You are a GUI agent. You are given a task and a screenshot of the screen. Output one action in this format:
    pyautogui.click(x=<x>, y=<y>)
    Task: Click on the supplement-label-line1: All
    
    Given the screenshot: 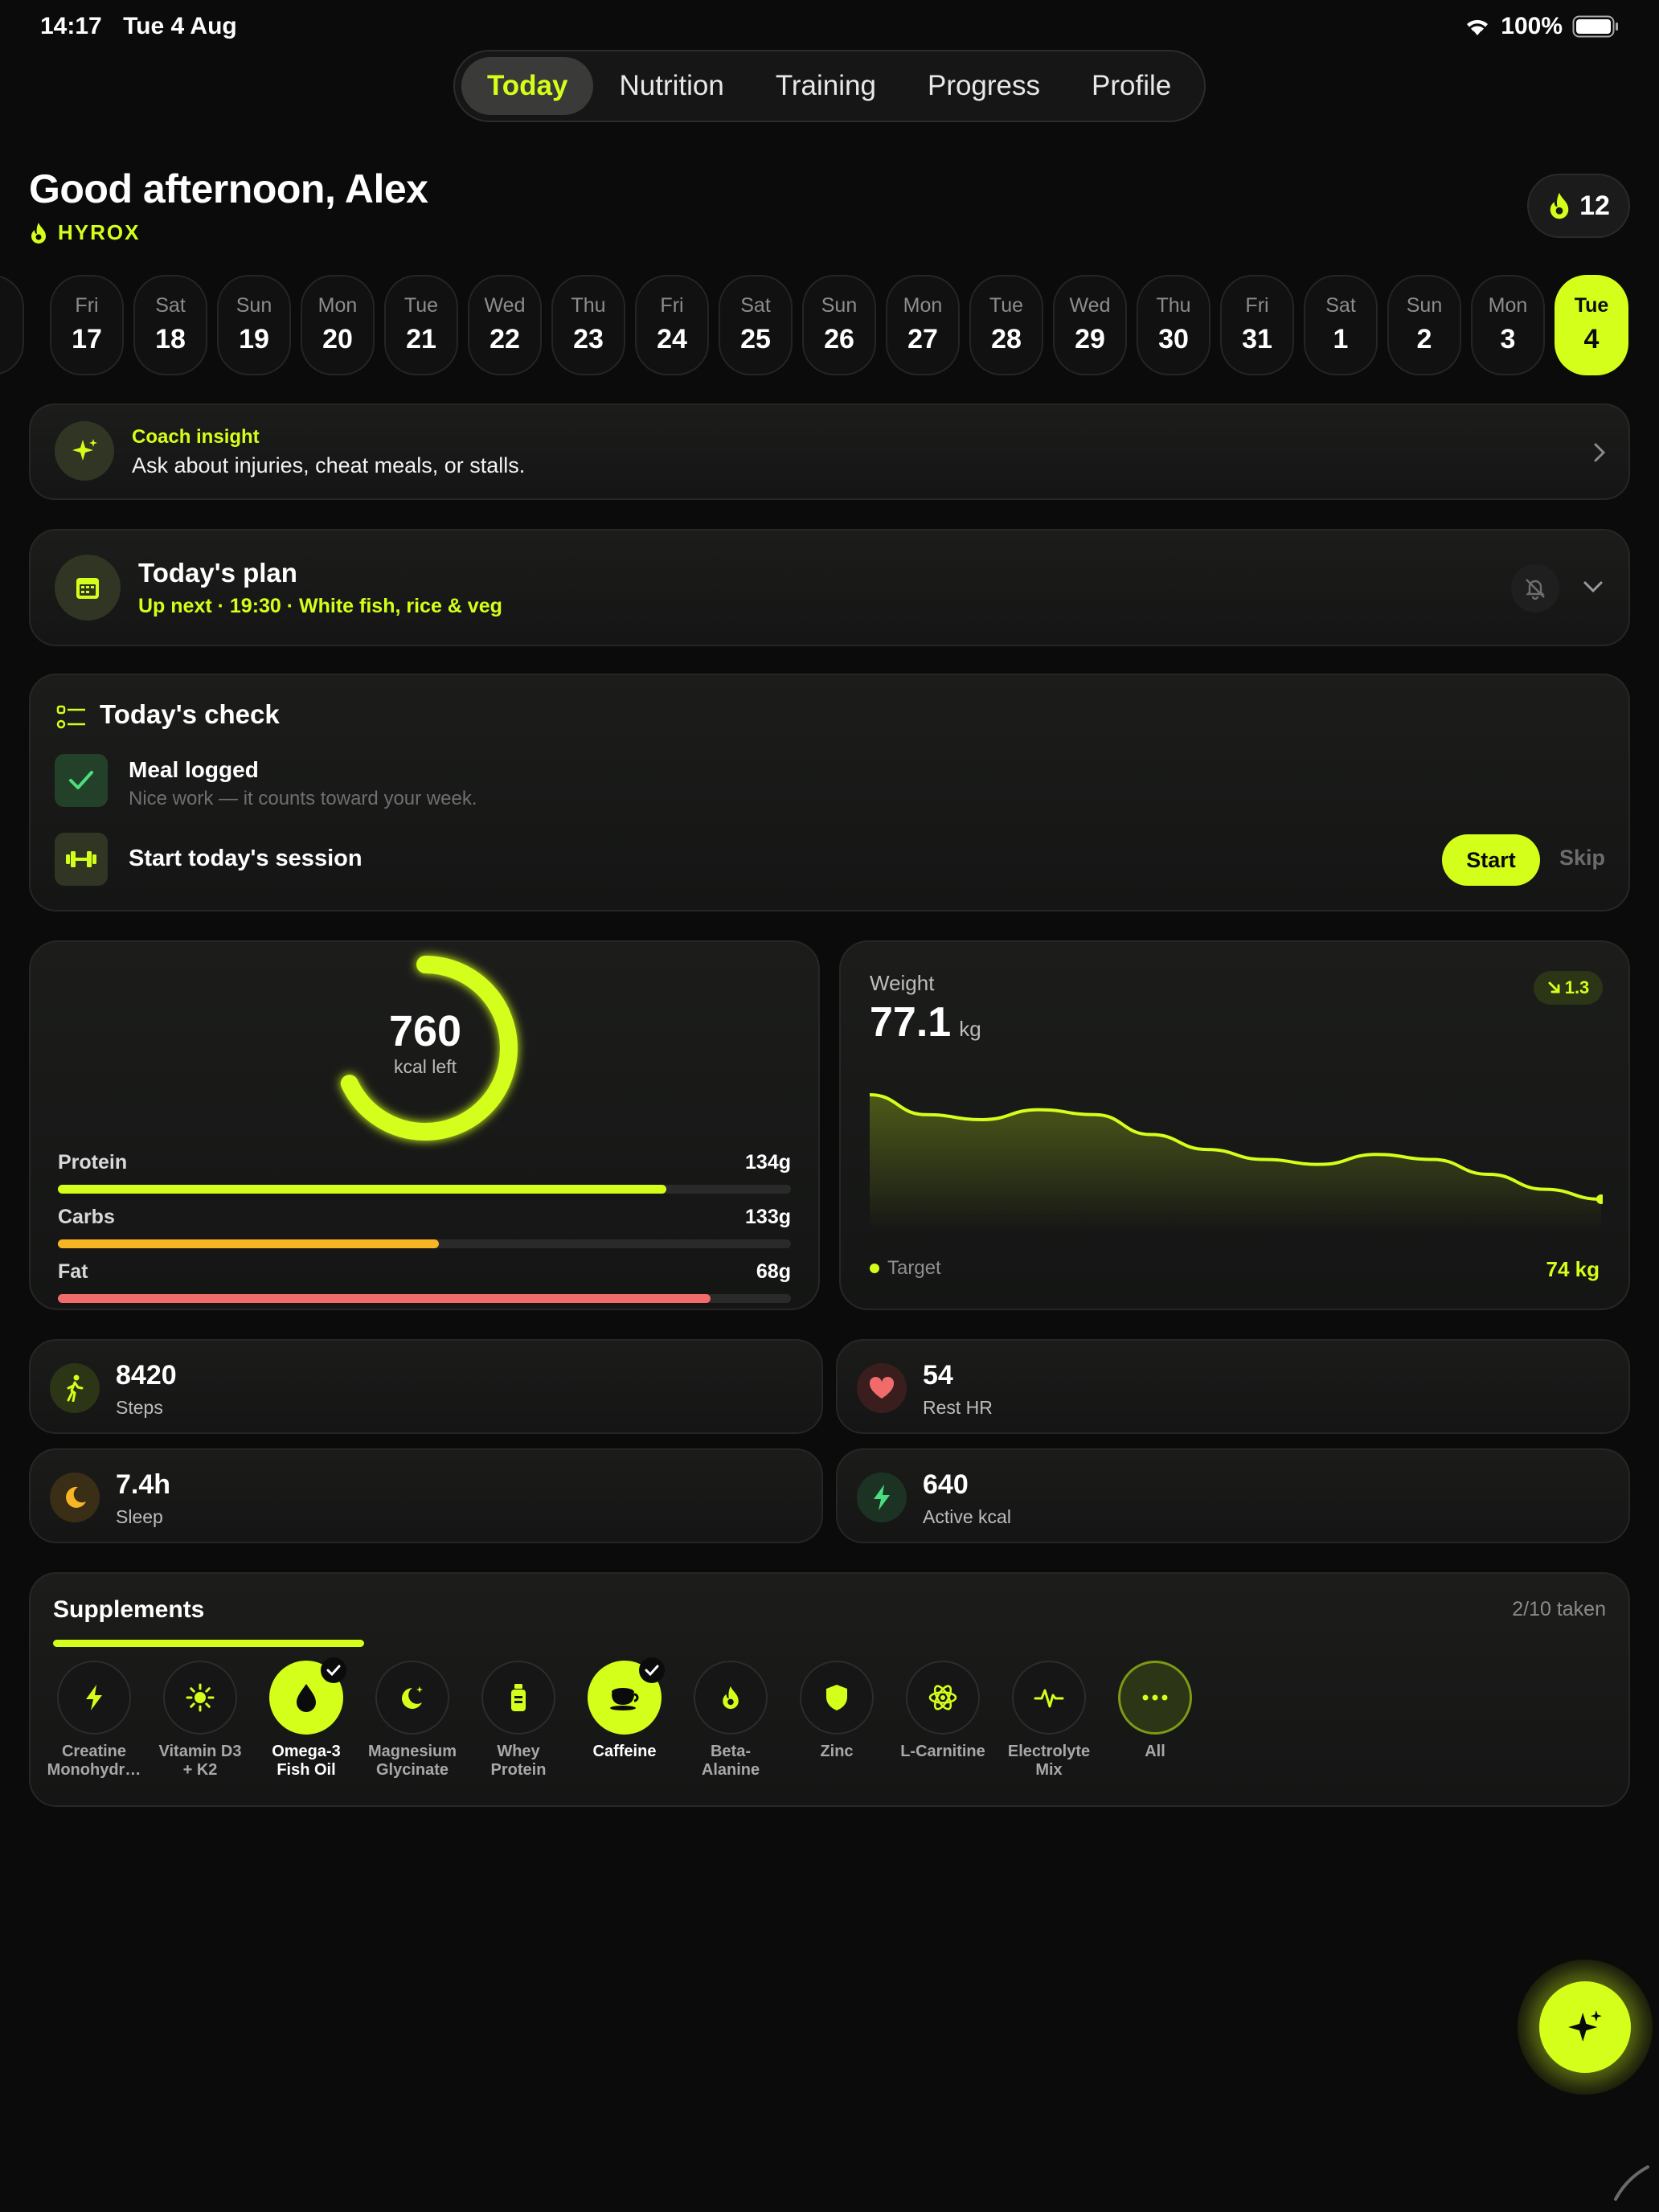 What is the action you would take?
    pyautogui.click(x=1155, y=1751)
    